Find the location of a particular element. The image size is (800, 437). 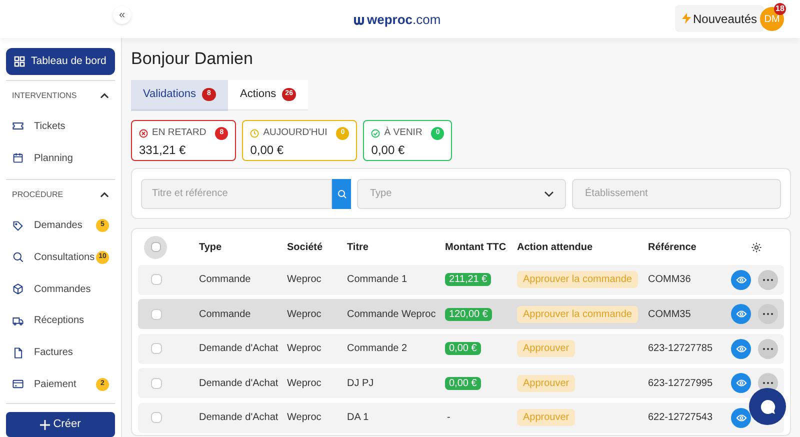

table-cell: COMM36 is located at coordinates (669, 279).